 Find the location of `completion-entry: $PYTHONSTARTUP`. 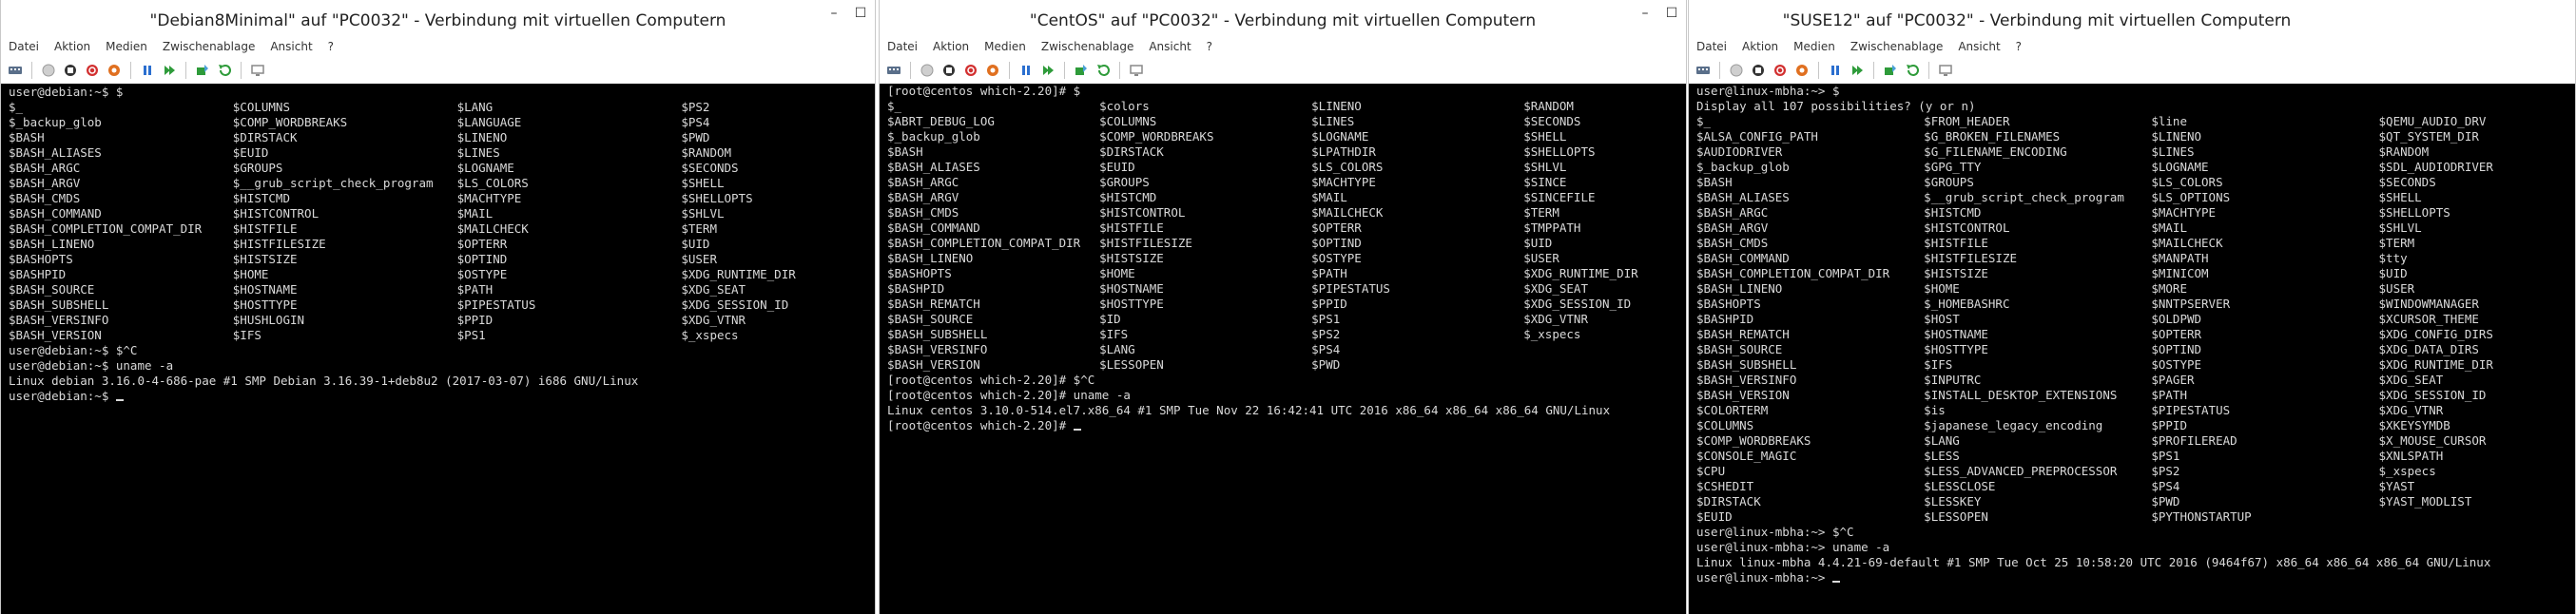

completion-entry: $PYTHONSTARTUP is located at coordinates (2201, 516).